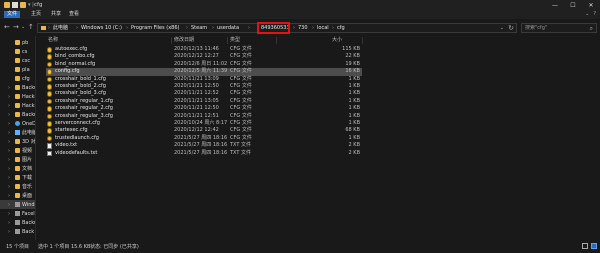  Describe the element at coordinates (17, 186) in the screenshot. I see `sidebar-item: › 音乐` at that location.